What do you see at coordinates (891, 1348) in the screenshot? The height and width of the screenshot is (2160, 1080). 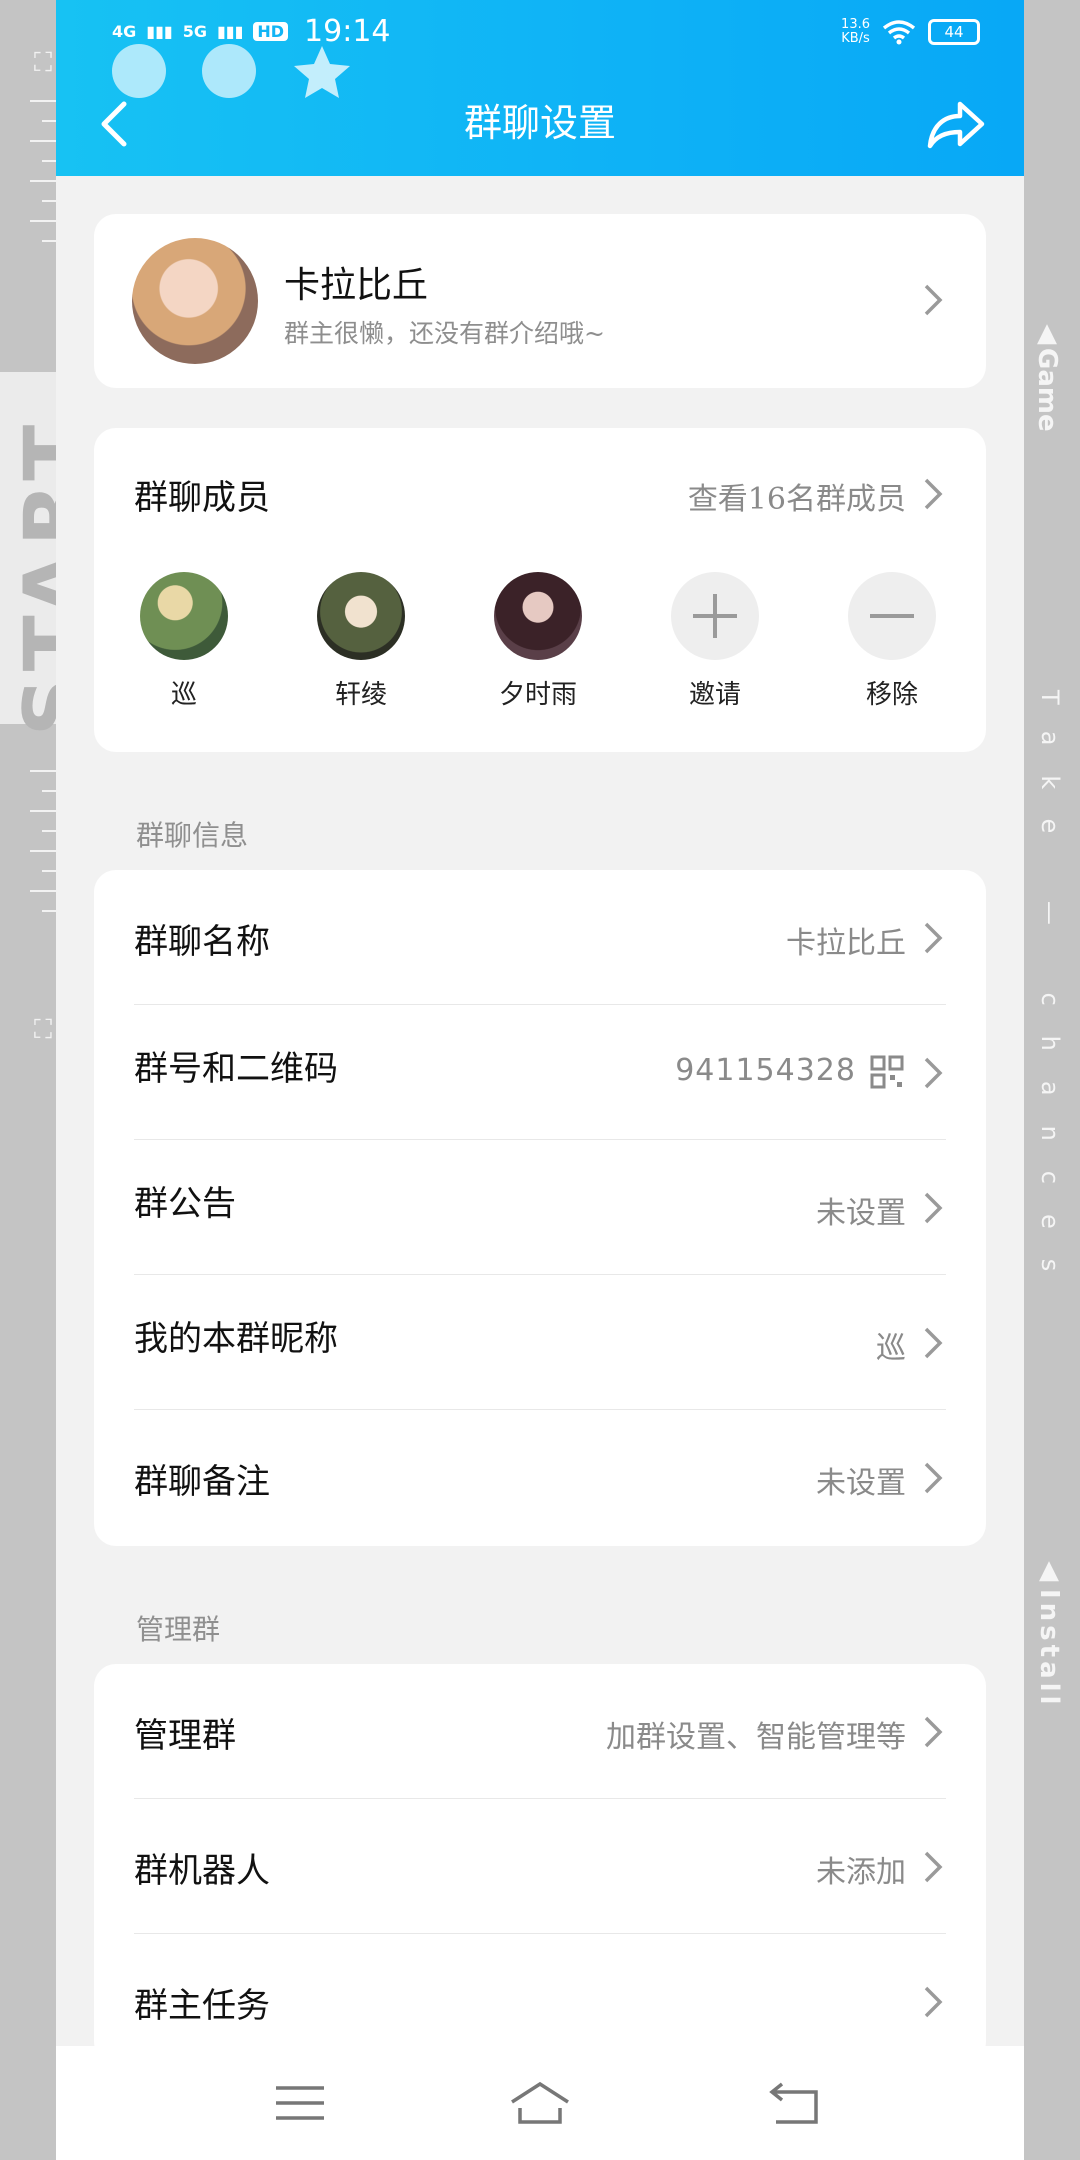 I see `row-value: 巡` at bounding box center [891, 1348].